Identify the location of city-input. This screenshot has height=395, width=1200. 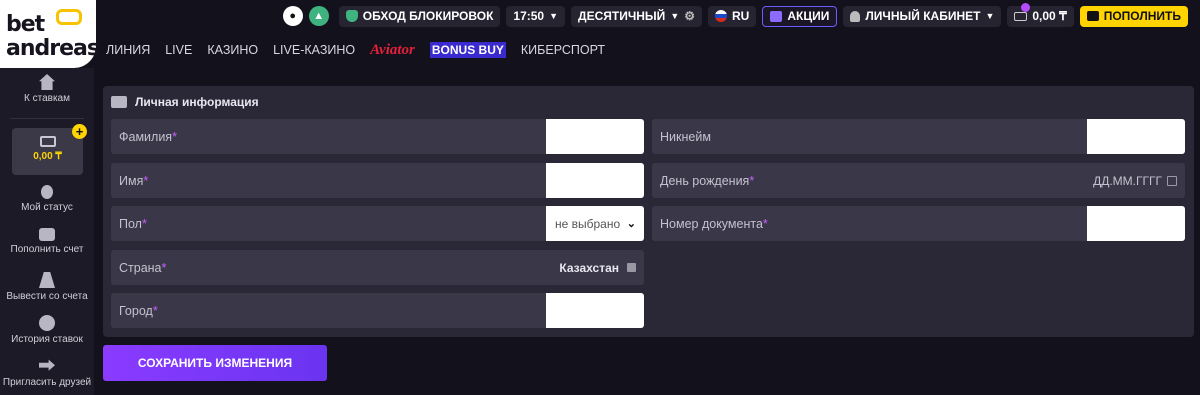
(595, 310).